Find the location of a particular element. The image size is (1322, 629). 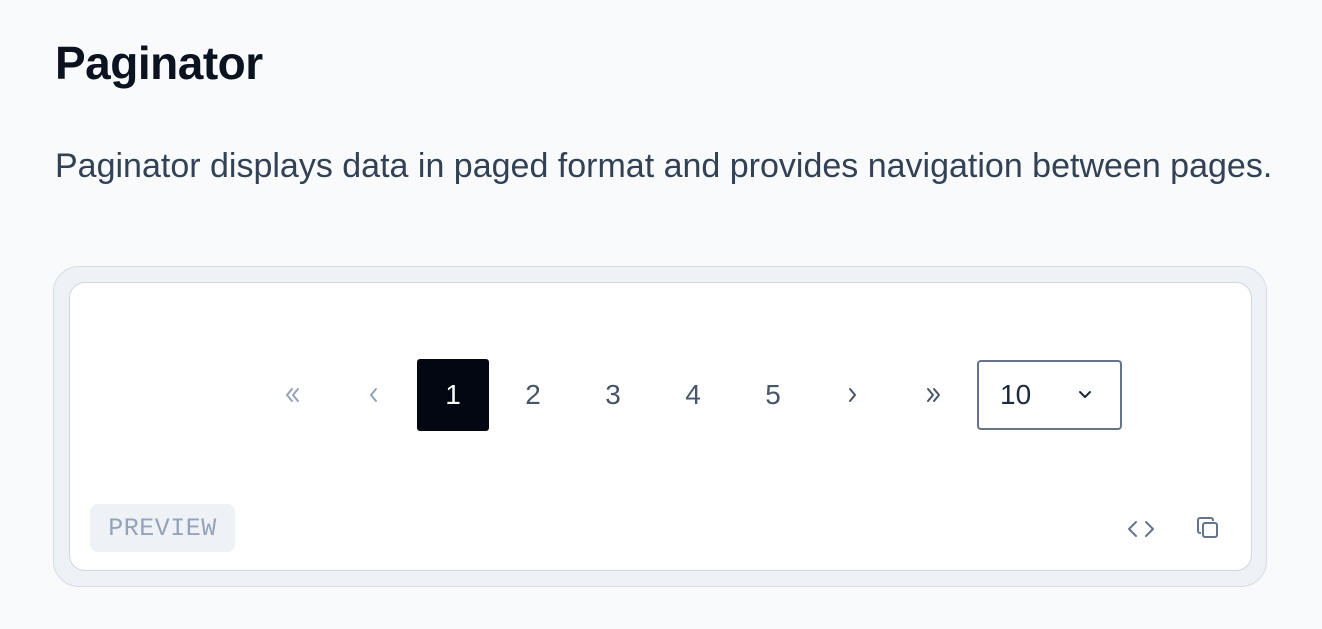

previous-page-button is located at coordinates (373, 395).